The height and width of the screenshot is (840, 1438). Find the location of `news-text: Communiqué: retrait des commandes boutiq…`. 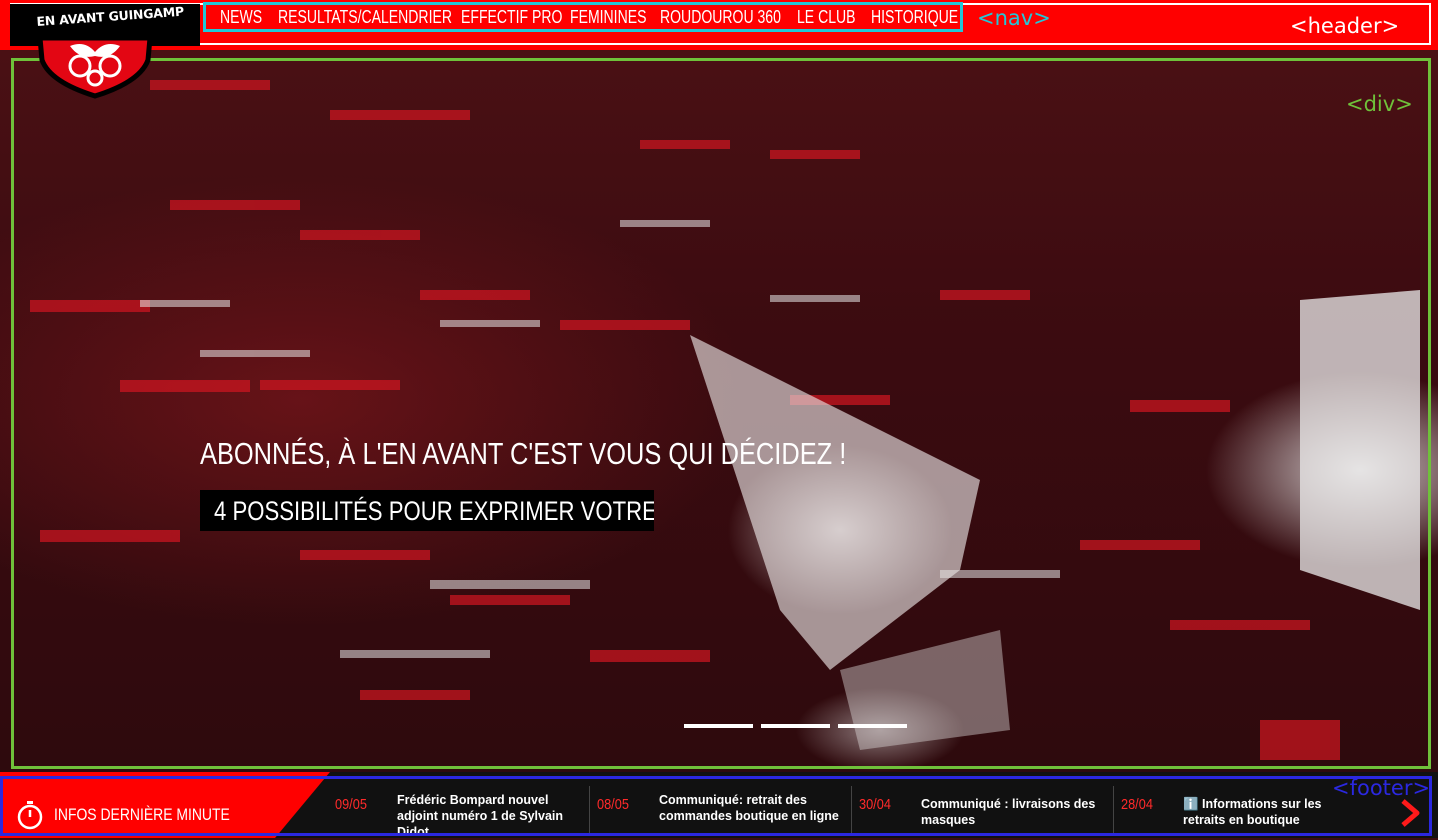

news-text: Communiqué: retrait des commandes boutiq… is located at coordinates (749, 808).